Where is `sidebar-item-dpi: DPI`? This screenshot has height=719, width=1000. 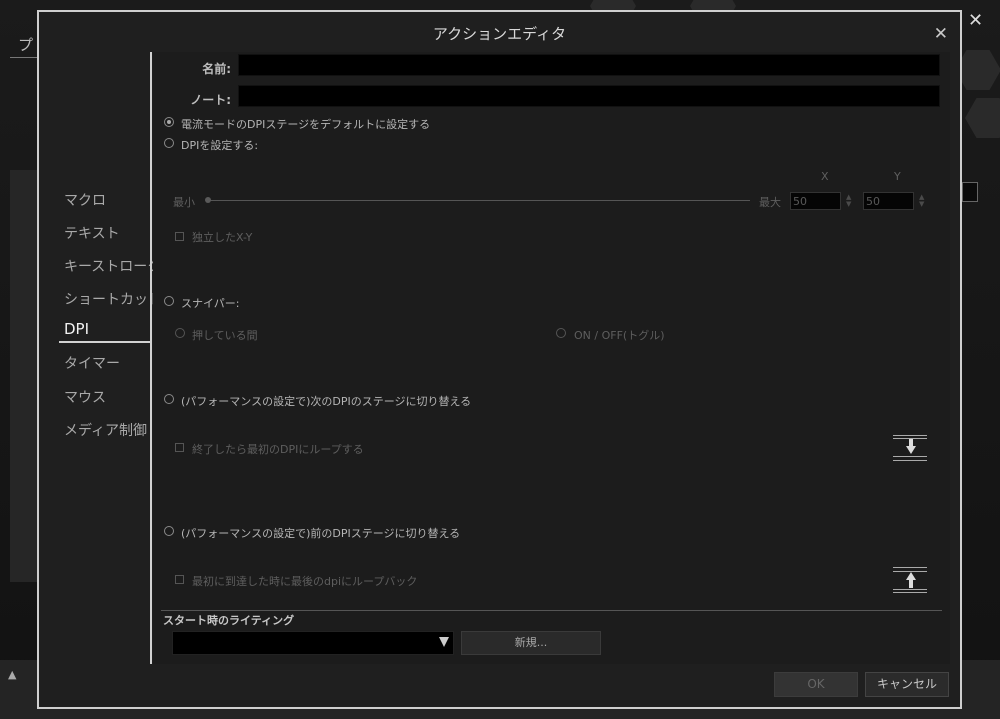
sidebar-item-dpi: DPI is located at coordinates (76, 329).